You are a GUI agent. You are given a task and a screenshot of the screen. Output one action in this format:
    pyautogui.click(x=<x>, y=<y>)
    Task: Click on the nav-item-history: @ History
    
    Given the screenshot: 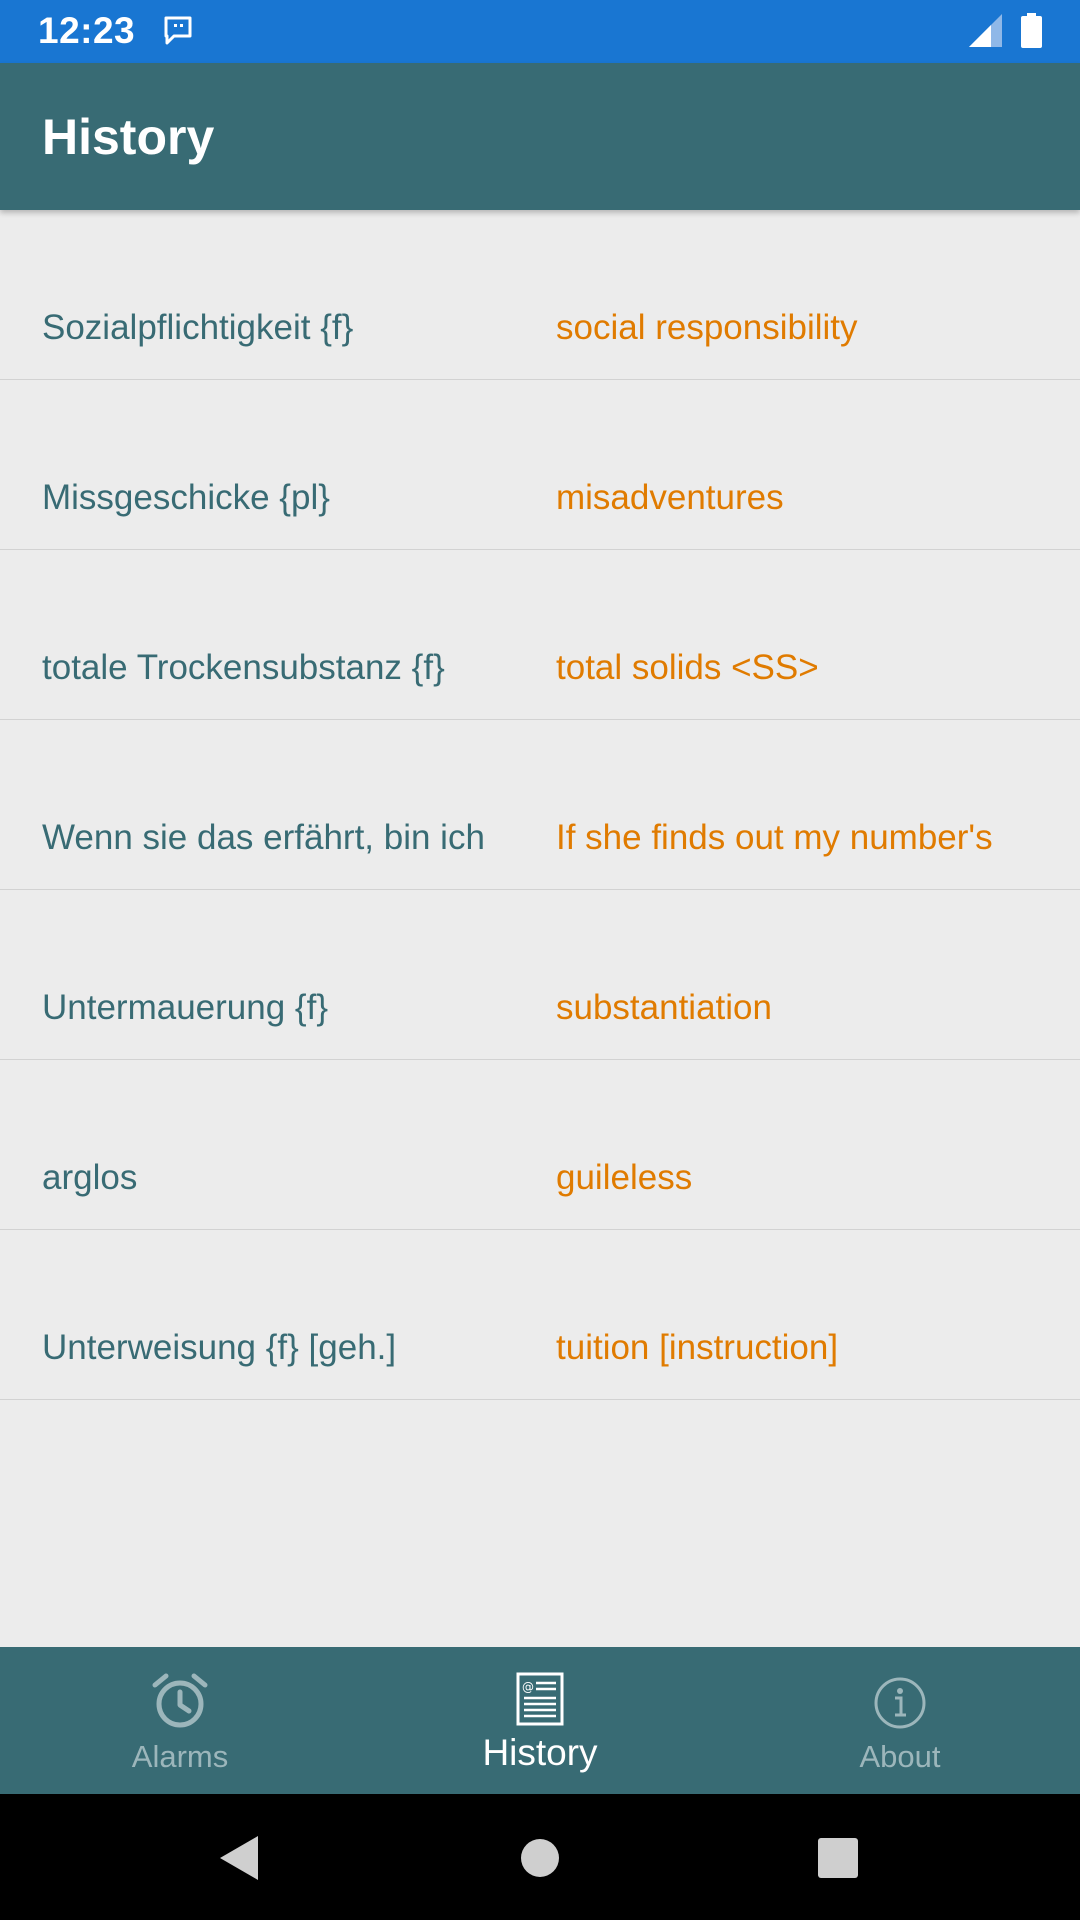 What is the action you would take?
    pyautogui.click(x=540, y=1720)
    